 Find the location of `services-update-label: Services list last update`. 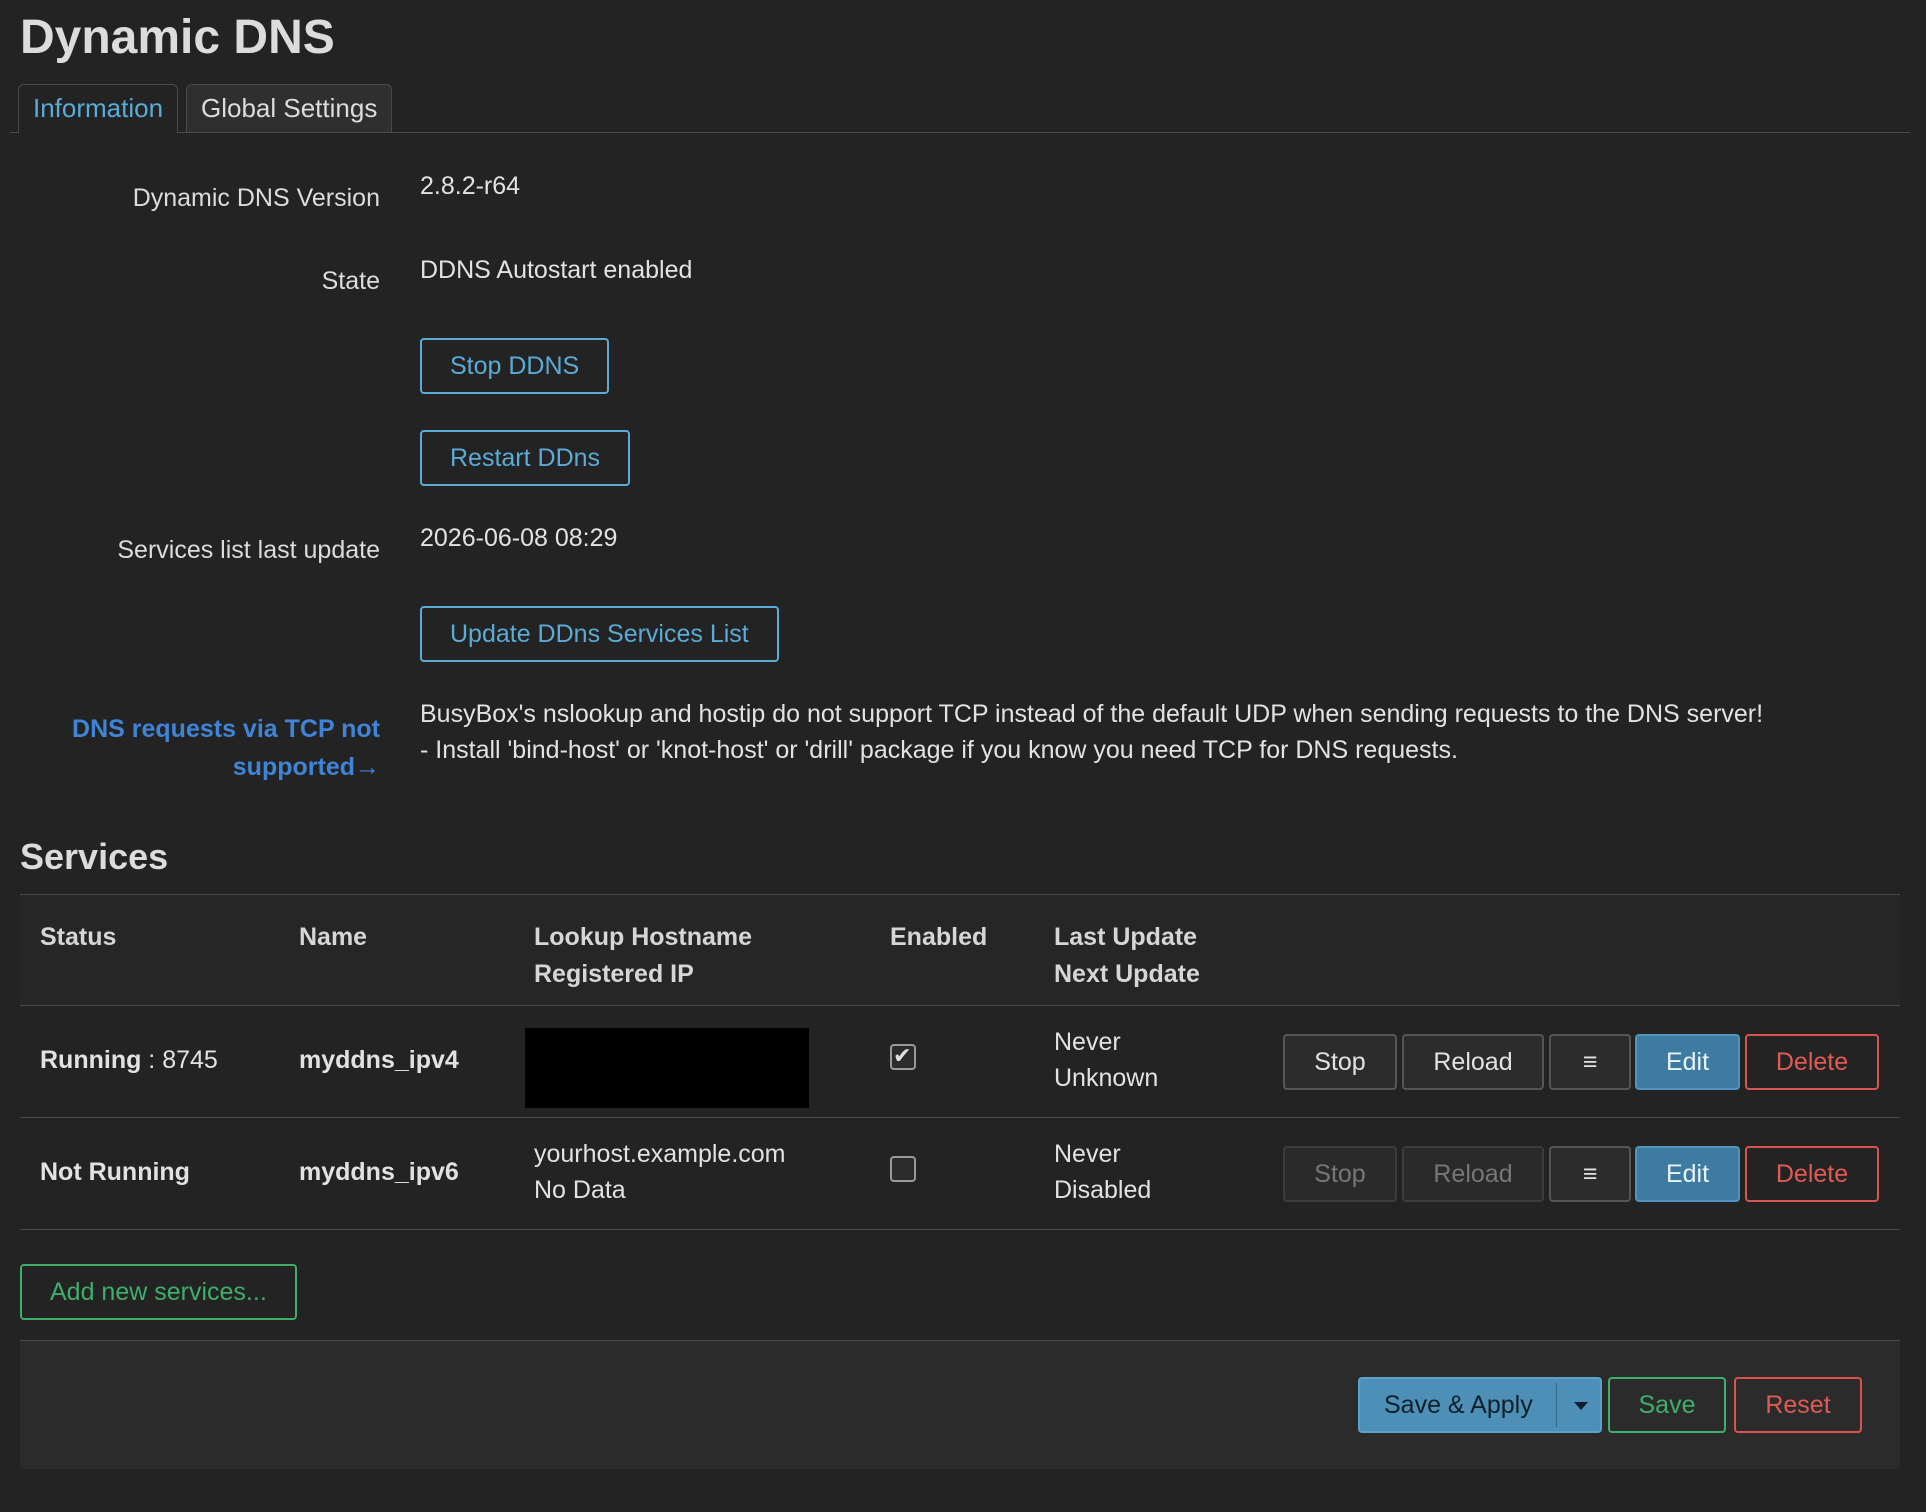

services-update-label: Services list last update is located at coordinates (248, 550).